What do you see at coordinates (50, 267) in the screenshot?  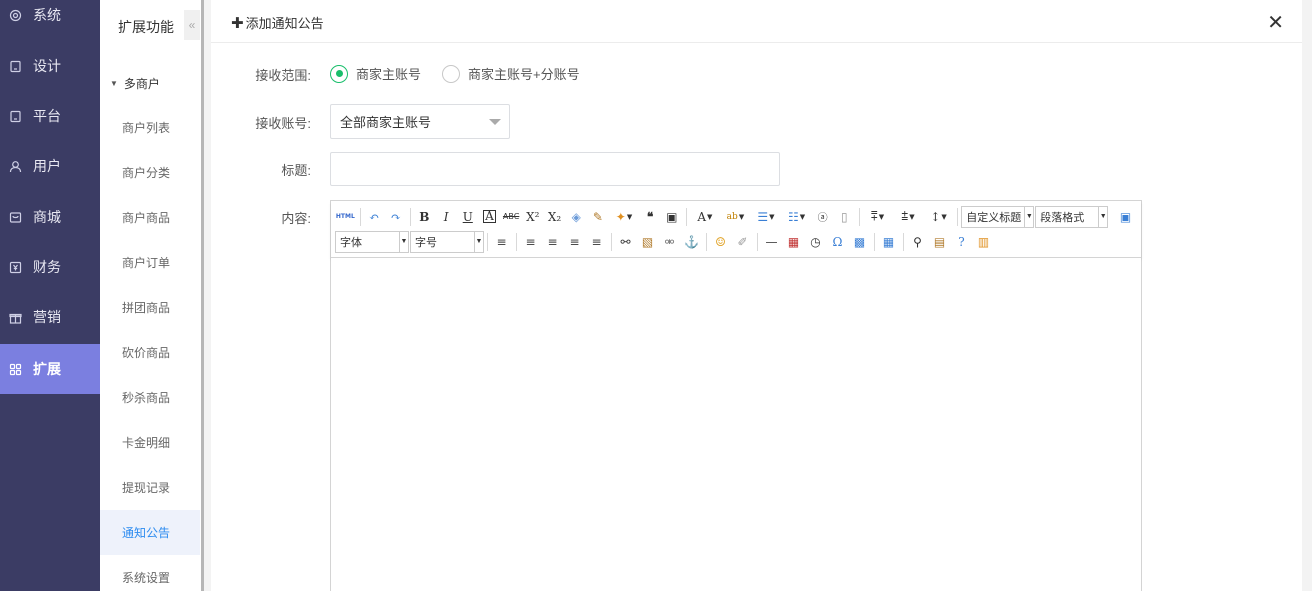 I see `nav-item-finance: 财务` at bounding box center [50, 267].